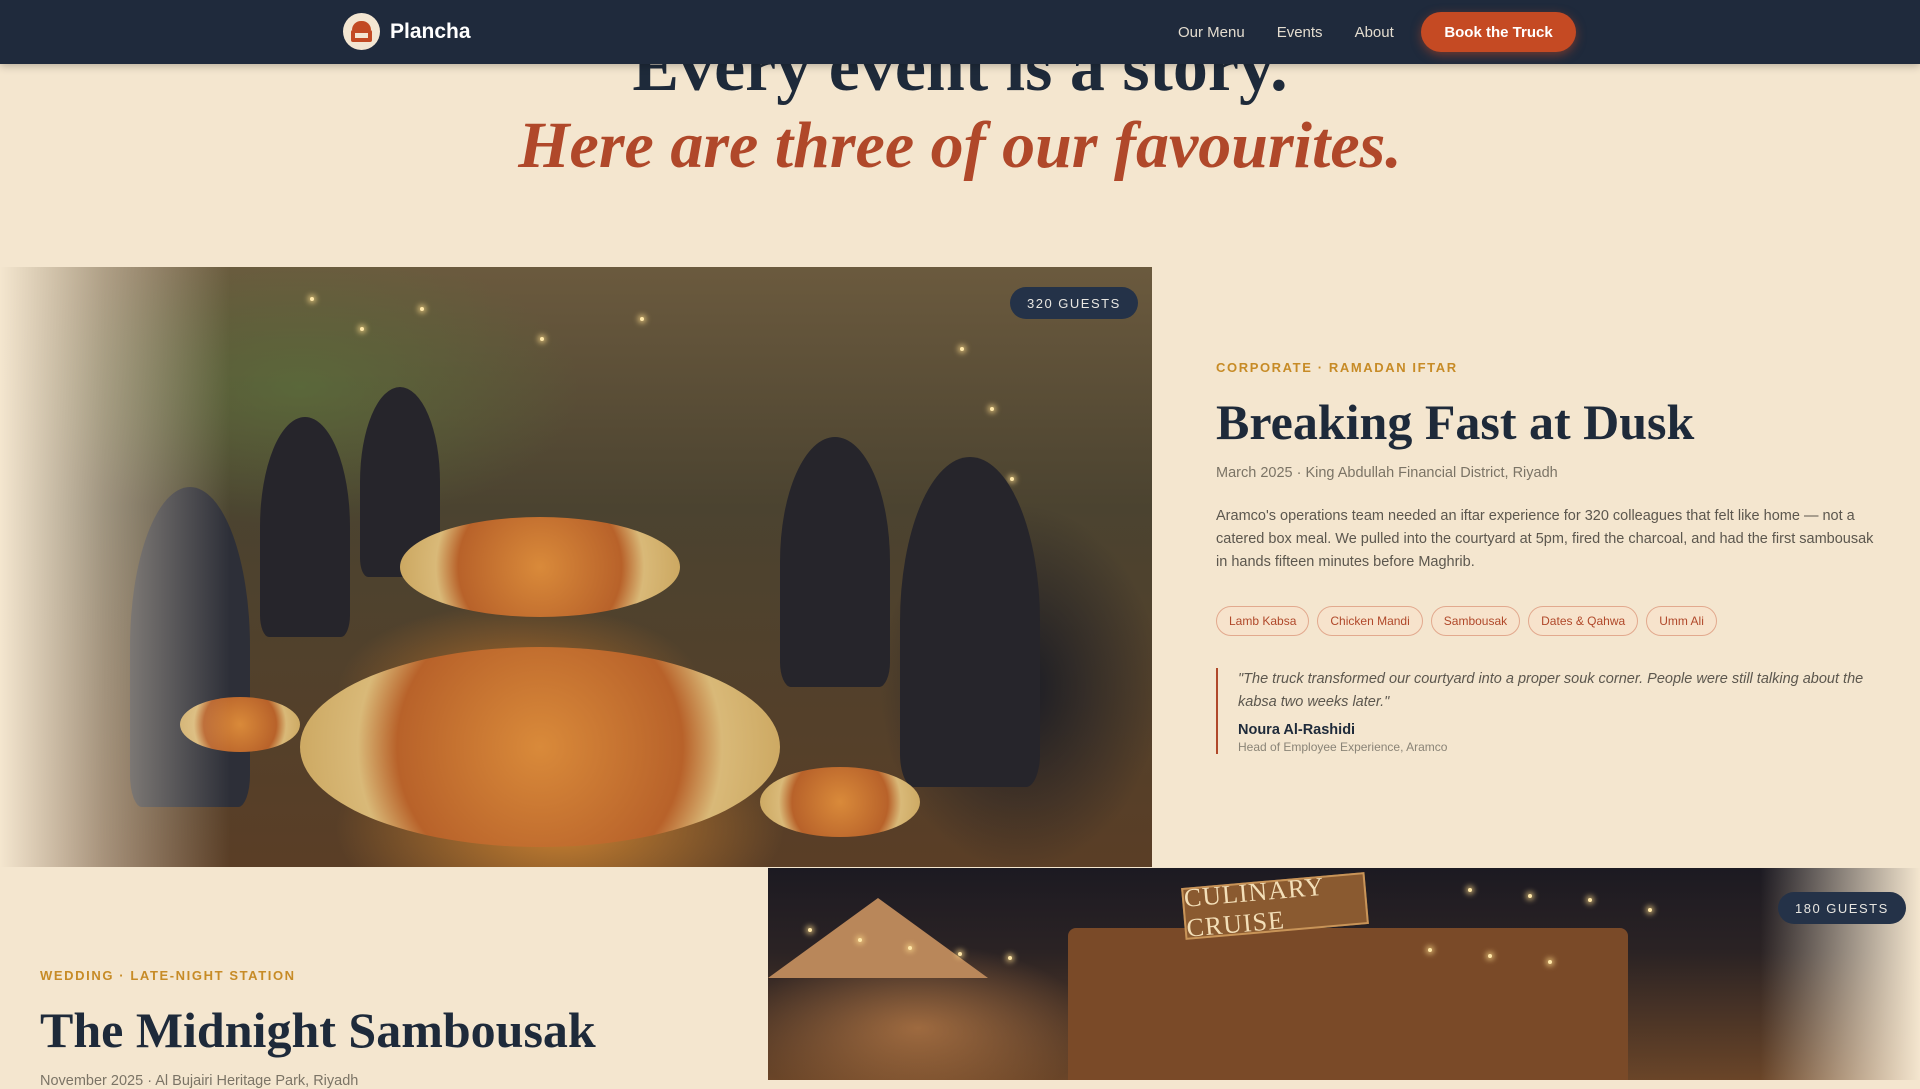  Describe the element at coordinates (1297, 730) in the screenshot. I see `testimonial-author: Noura Al-Rashidi` at that location.